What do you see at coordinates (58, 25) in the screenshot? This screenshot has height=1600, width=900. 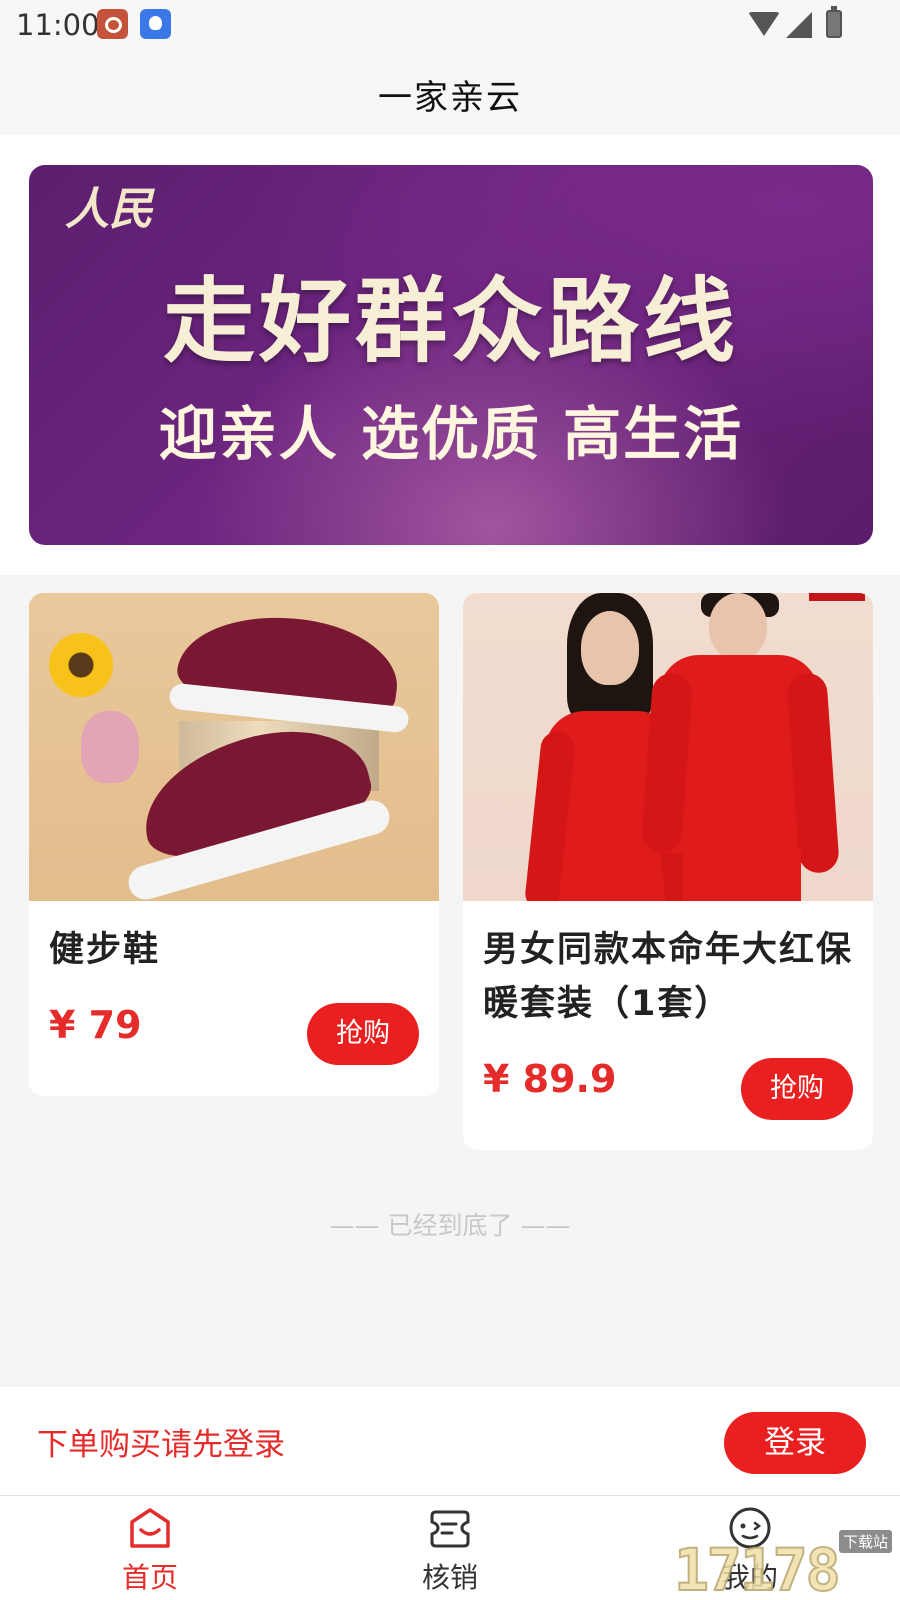 I see `status-time: 11:00` at bounding box center [58, 25].